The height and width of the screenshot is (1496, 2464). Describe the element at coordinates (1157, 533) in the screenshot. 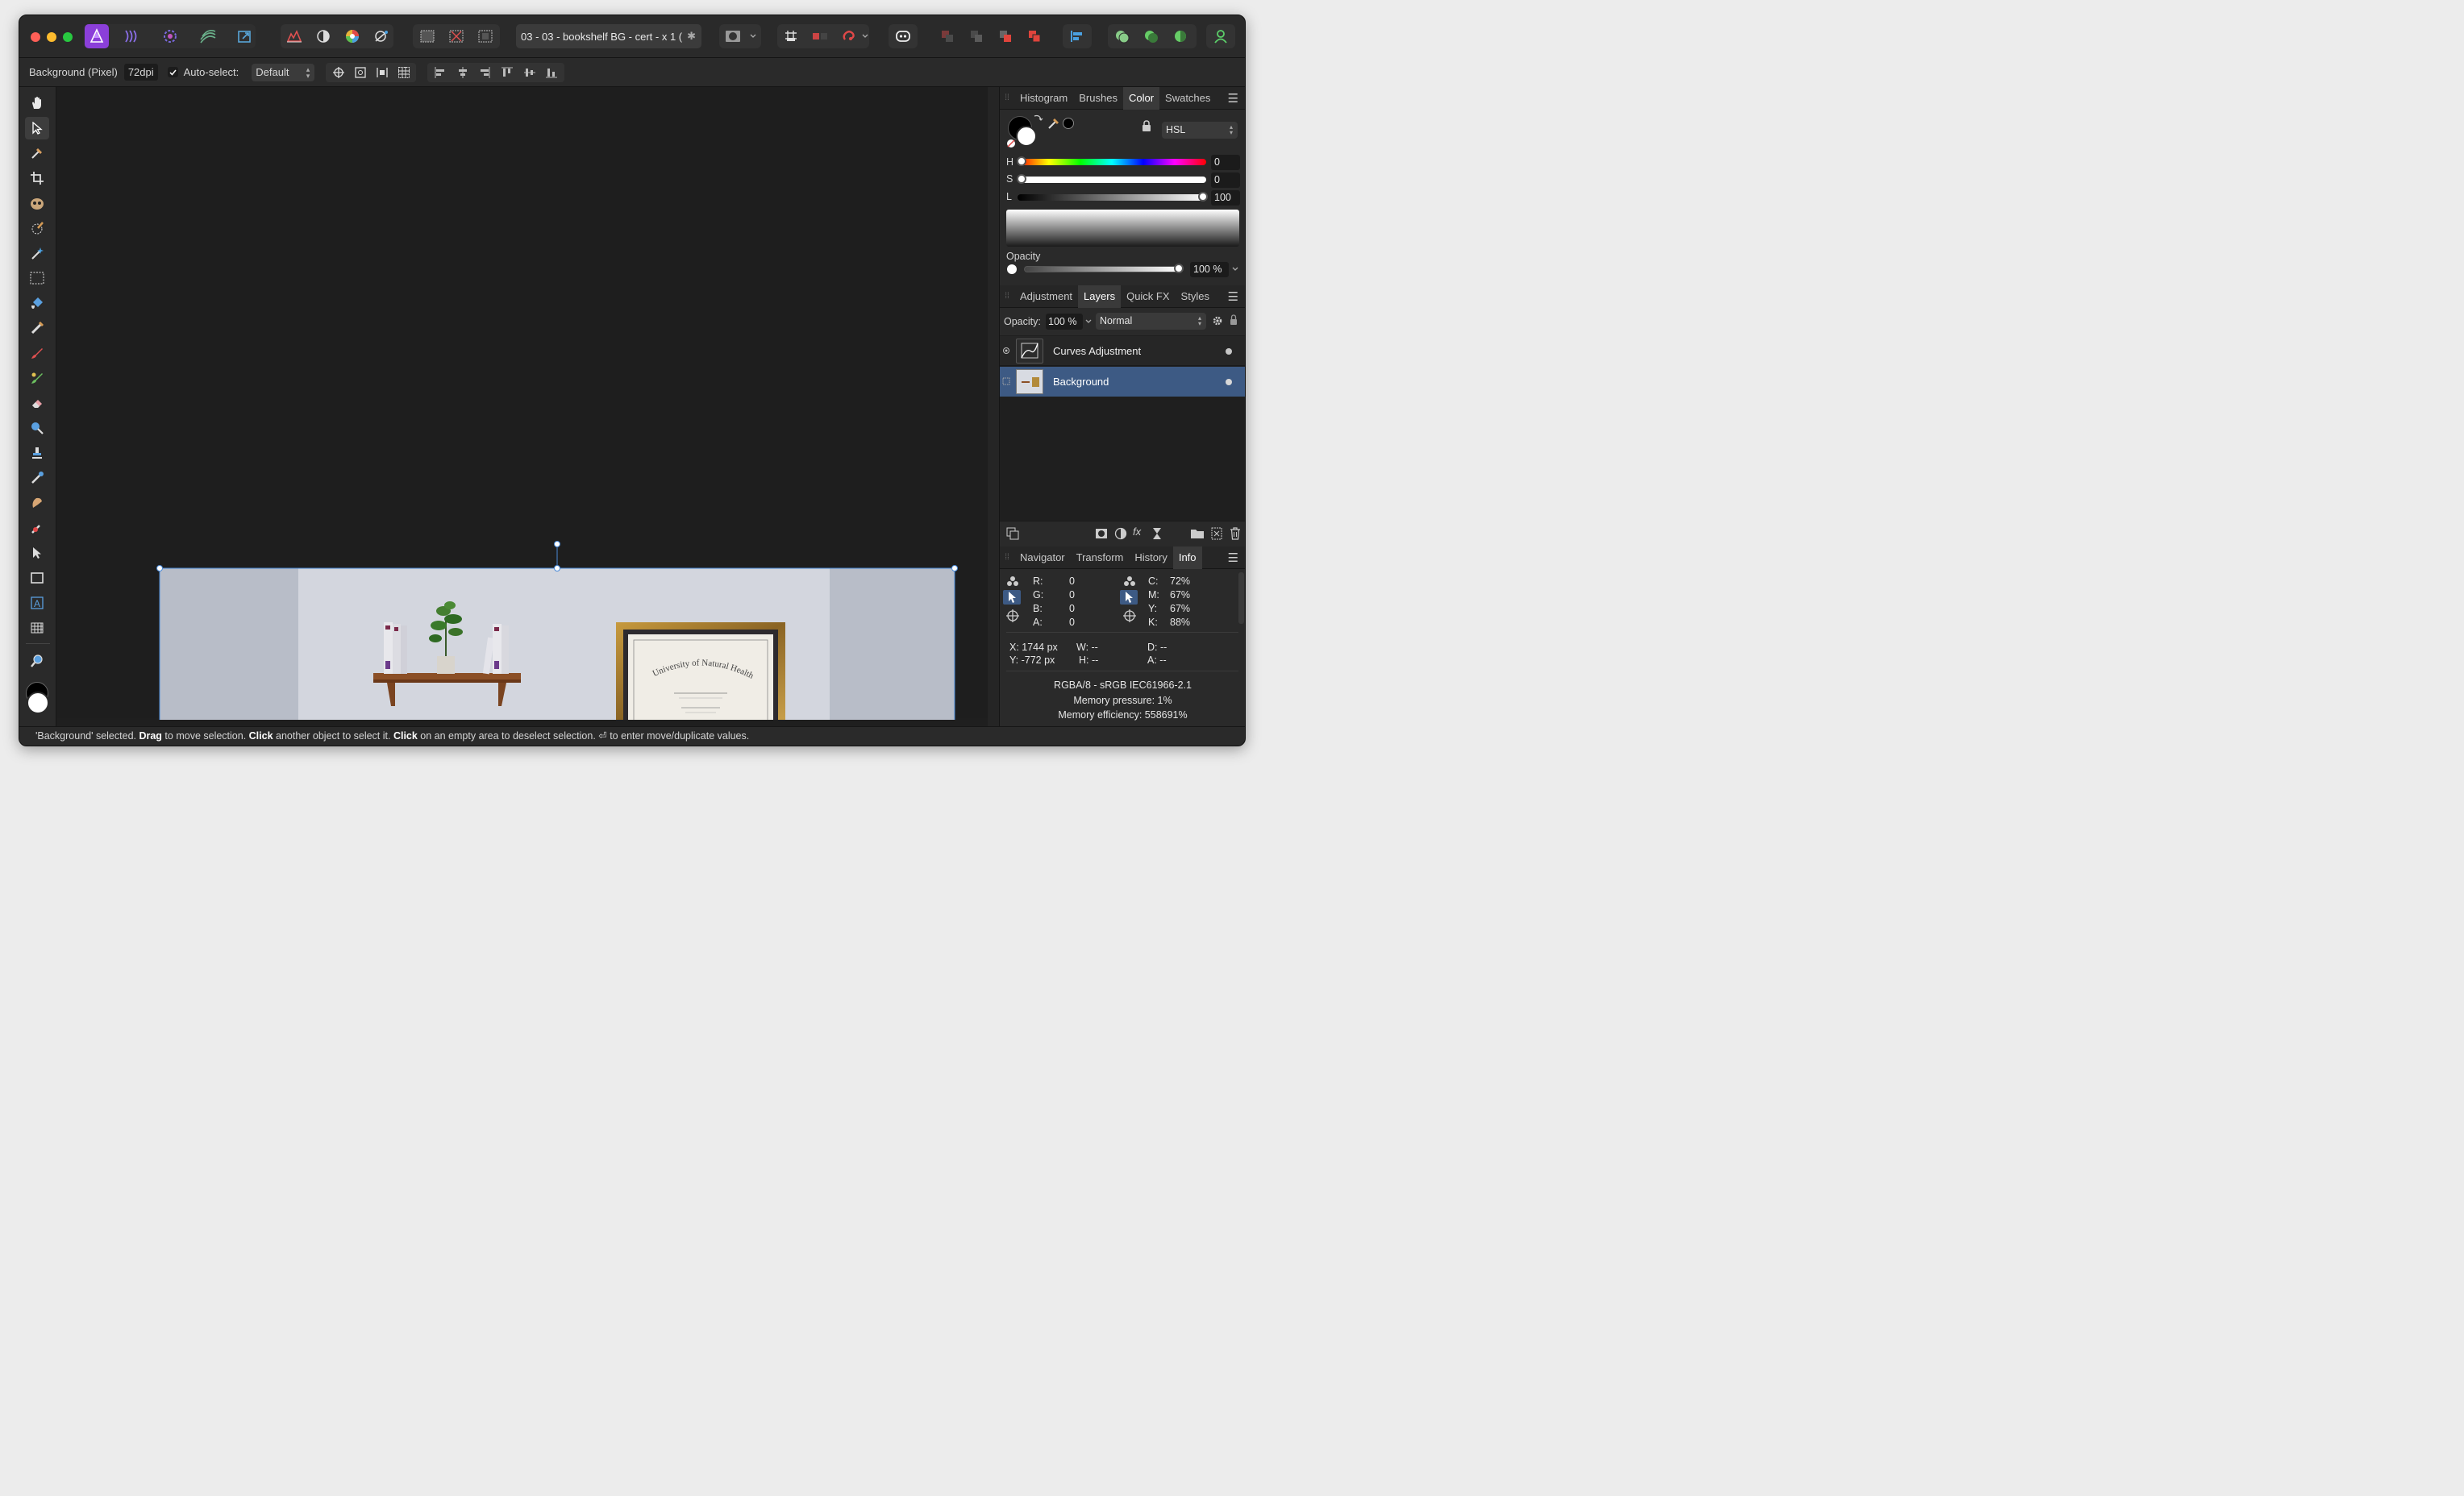

I see `pixel-layer-hourglass-icon` at that location.